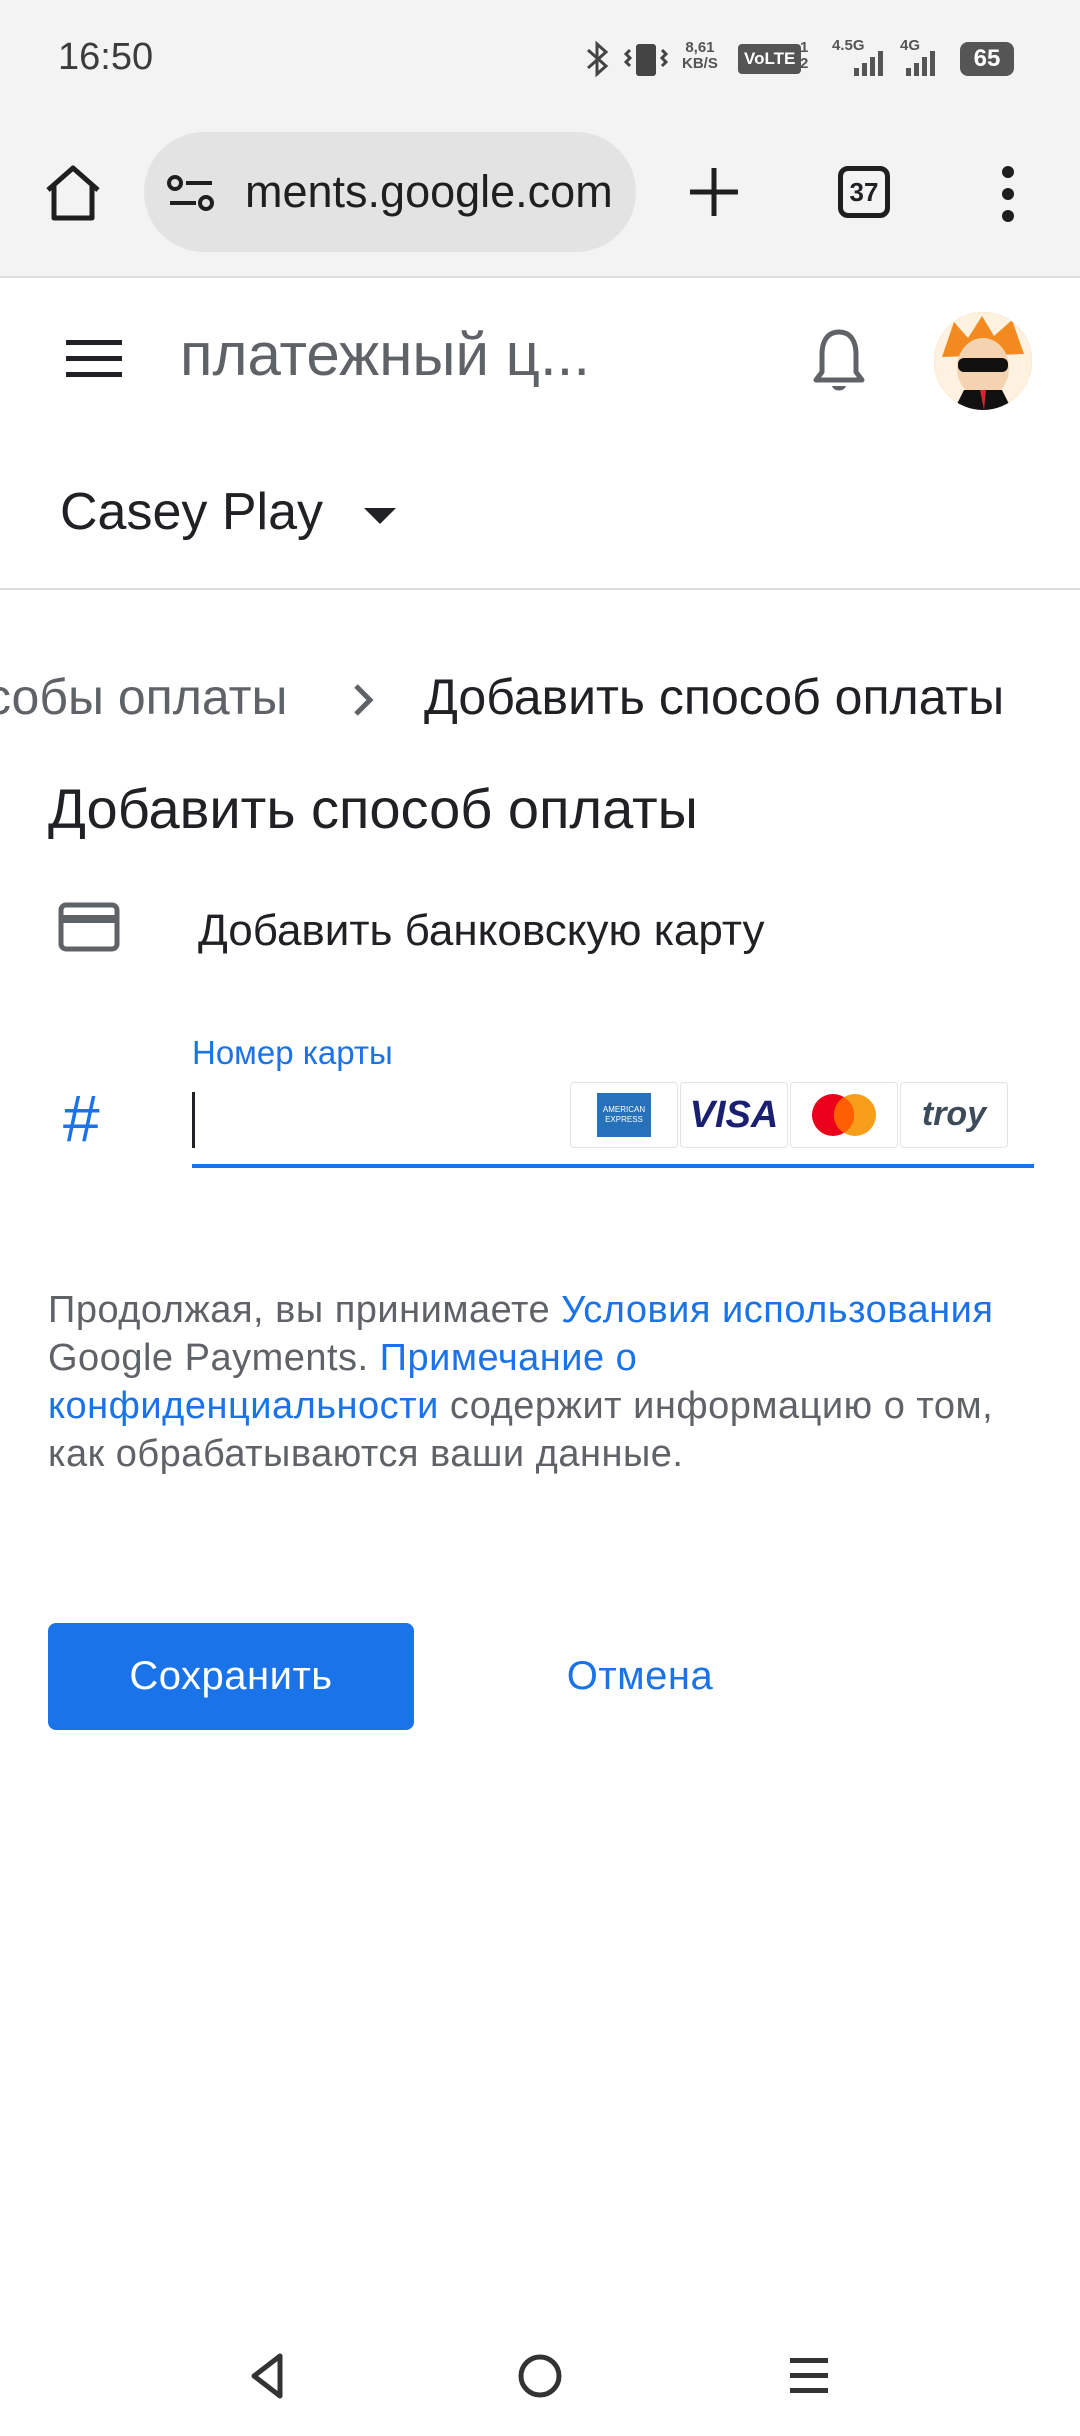  What do you see at coordinates (640, 1676) in the screenshot?
I see `cancel-button: Отмена` at bounding box center [640, 1676].